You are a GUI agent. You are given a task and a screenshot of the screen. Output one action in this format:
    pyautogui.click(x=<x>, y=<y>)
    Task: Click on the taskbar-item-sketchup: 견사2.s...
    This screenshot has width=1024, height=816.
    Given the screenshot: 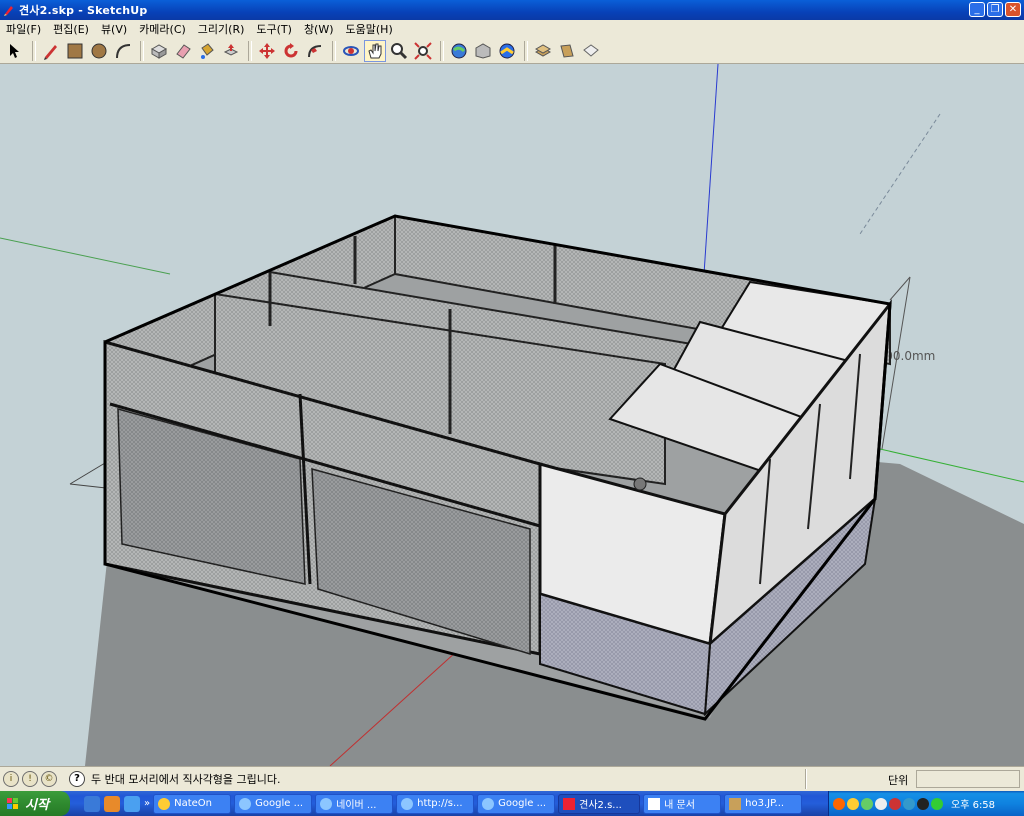 What is the action you would take?
    pyautogui.click(x=599, y=803)
    